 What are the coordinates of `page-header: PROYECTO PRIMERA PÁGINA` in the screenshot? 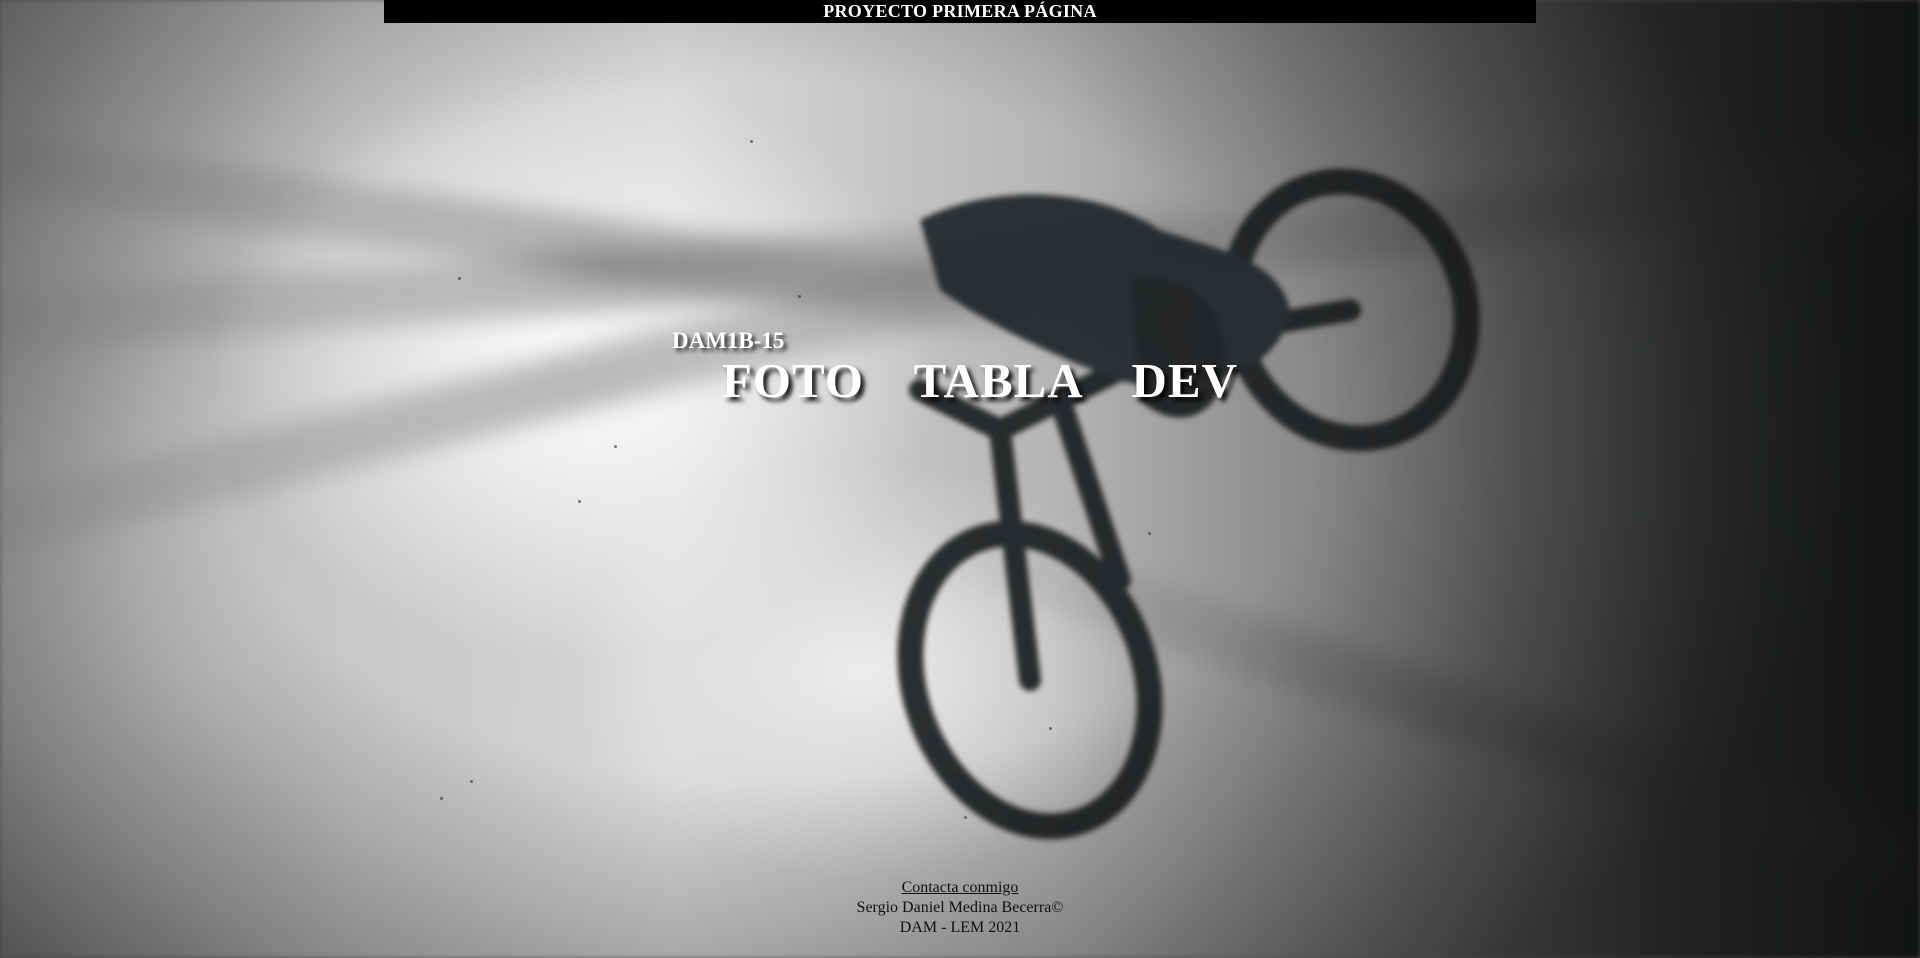 It's located at (960, 11).